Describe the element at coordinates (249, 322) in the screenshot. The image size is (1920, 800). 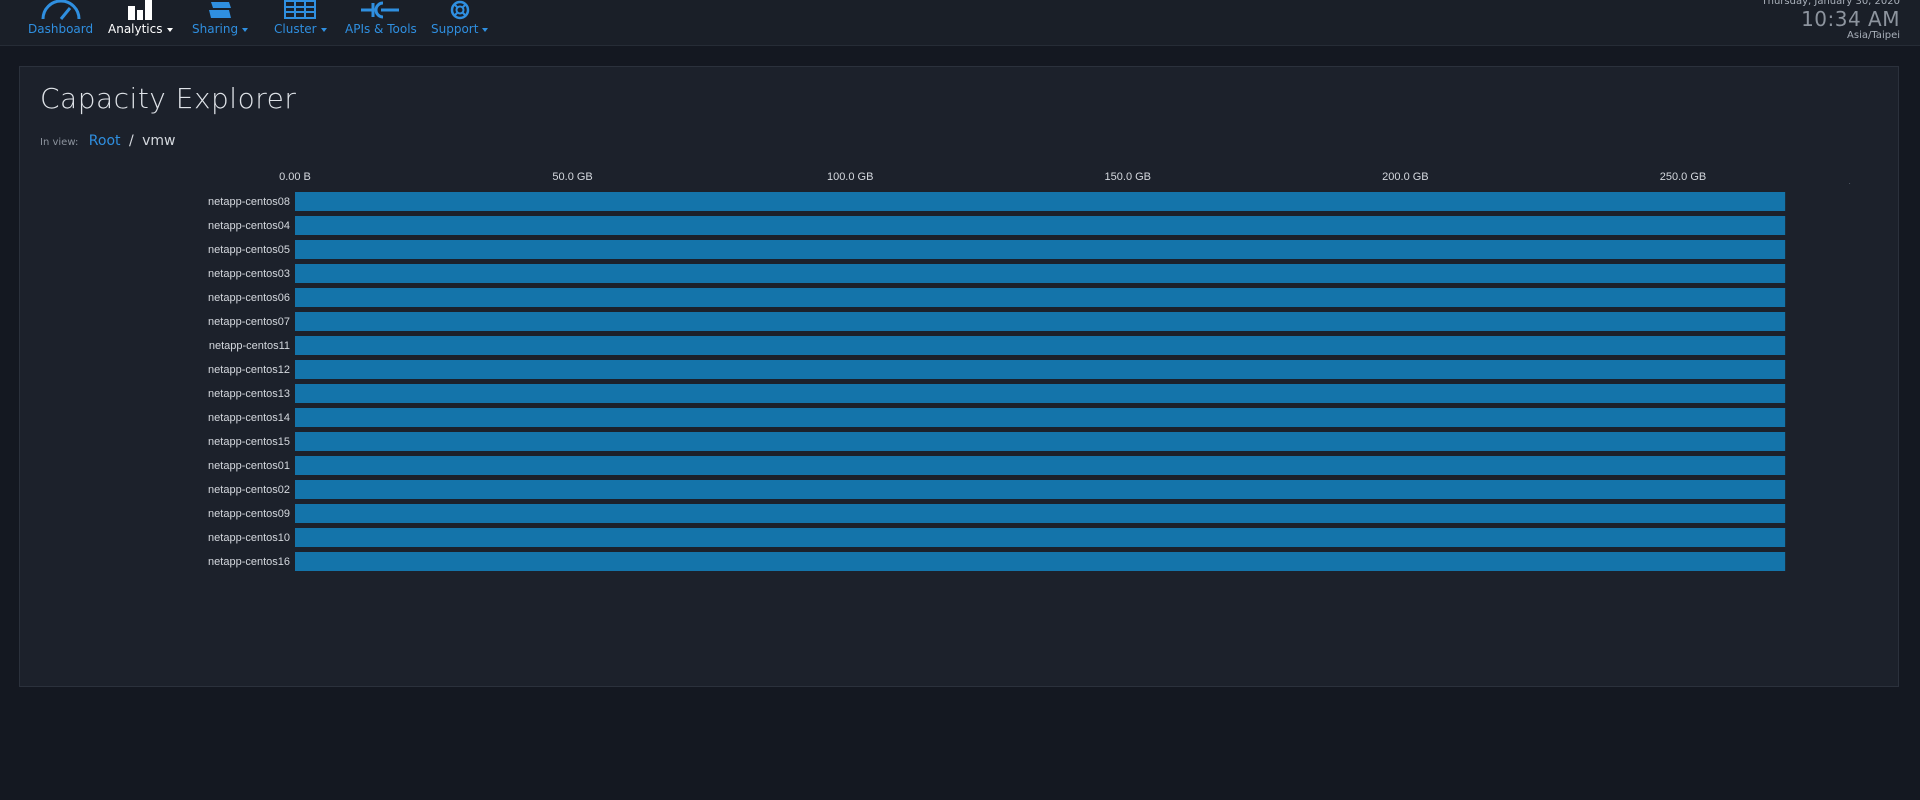
I see `category-label: netapp-centos07` at that location.